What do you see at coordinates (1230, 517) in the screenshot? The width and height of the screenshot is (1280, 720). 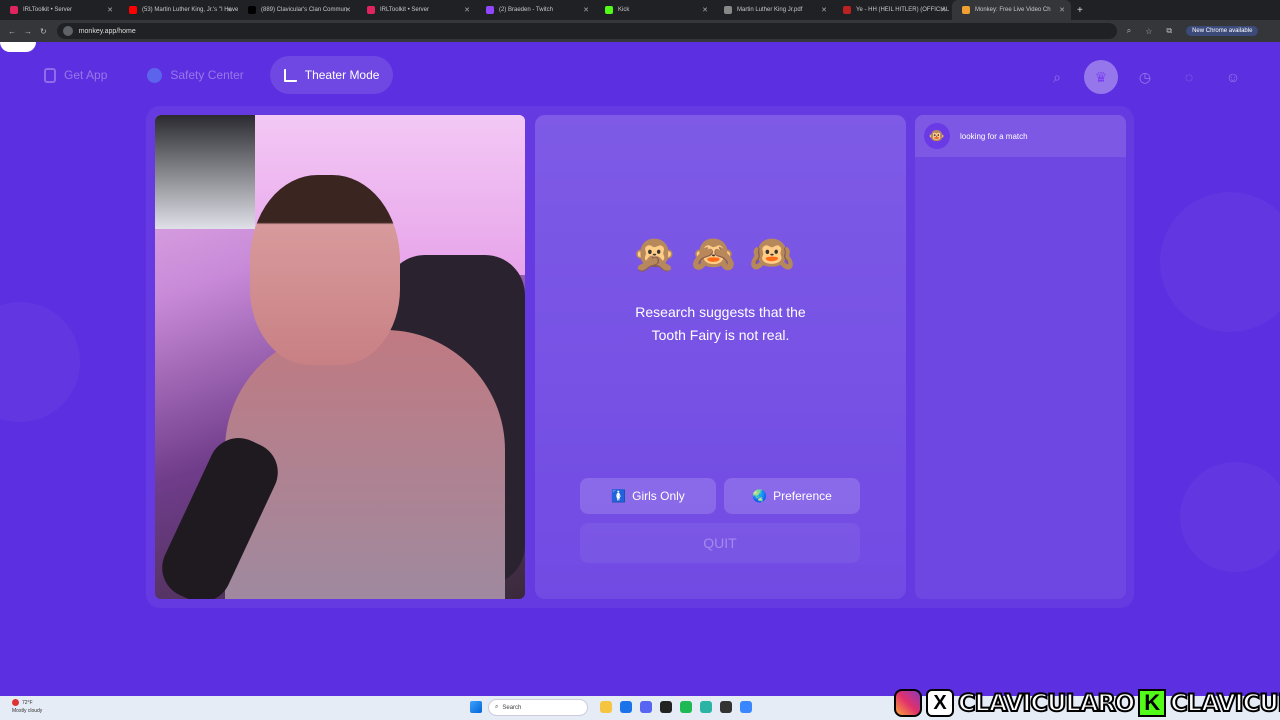 I see `background-decoration` at bounding box center [1230, 517].